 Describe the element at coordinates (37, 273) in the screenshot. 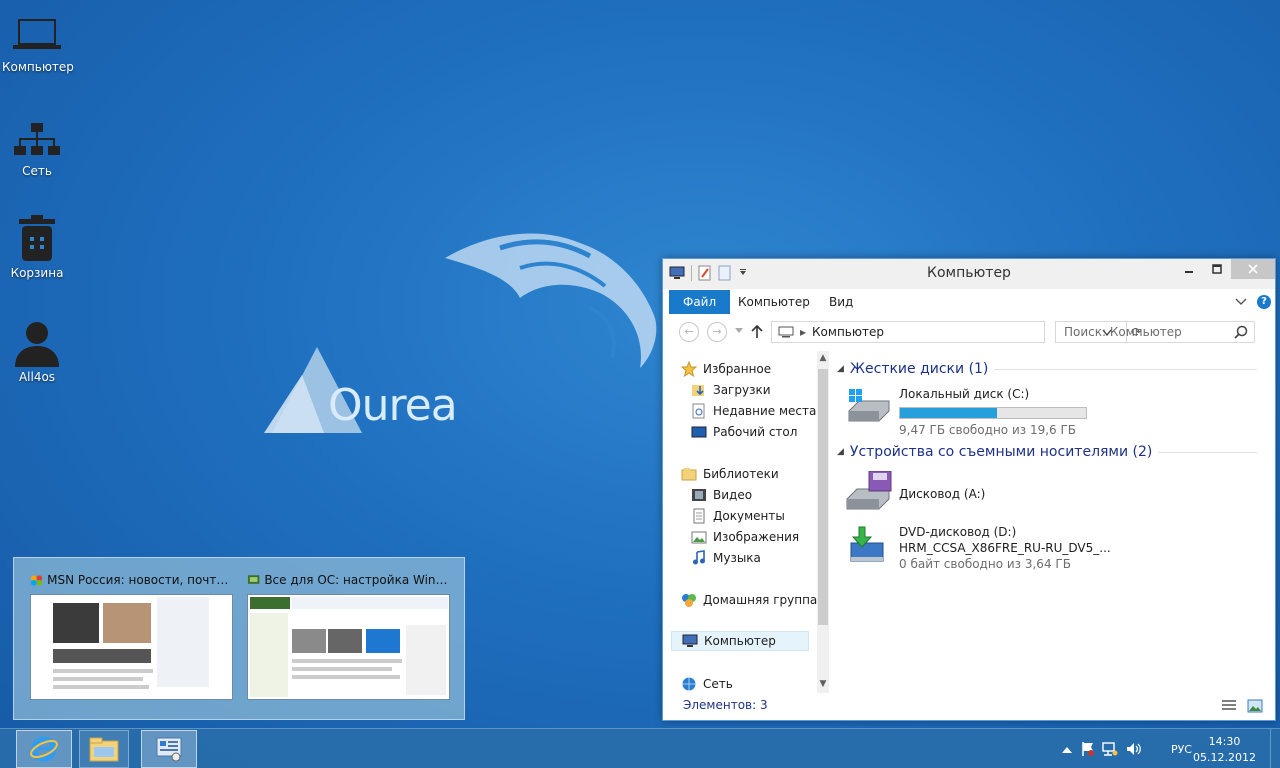

I see `desktop-icon-label: Корзина` at that location.